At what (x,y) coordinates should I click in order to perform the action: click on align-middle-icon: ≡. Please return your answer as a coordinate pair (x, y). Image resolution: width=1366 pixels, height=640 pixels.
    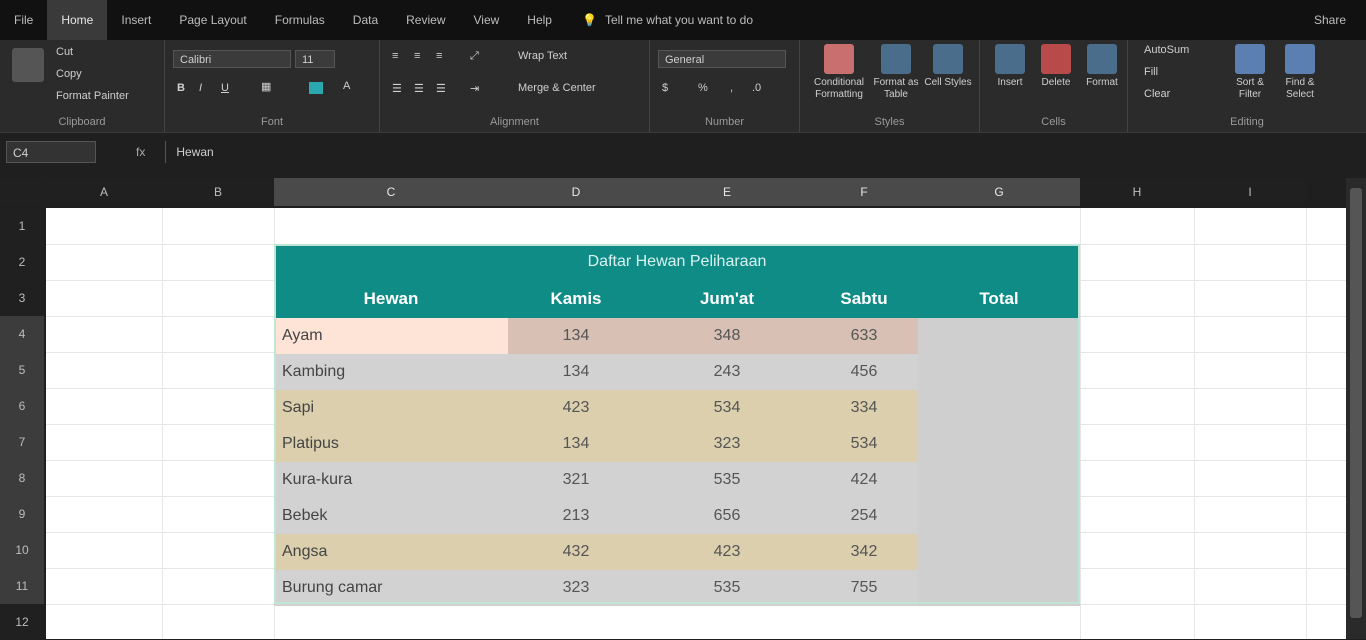
    Looking at the image, I should click on (417, 56).